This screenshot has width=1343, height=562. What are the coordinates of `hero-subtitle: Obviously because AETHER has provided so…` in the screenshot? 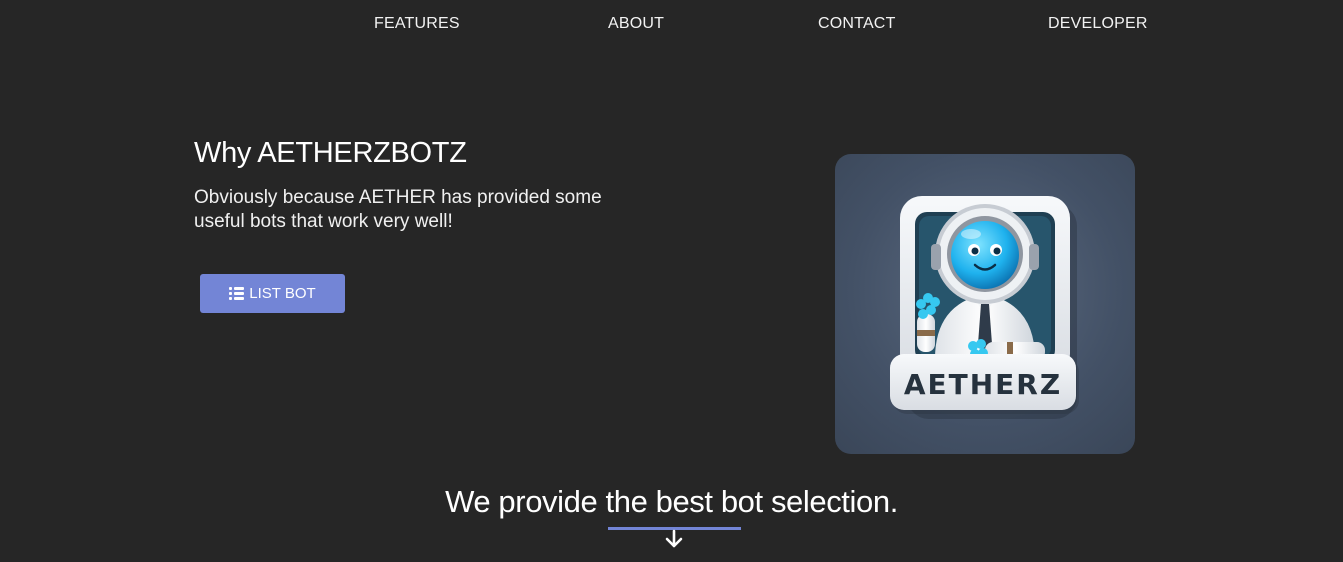 It's located at (398, 209).